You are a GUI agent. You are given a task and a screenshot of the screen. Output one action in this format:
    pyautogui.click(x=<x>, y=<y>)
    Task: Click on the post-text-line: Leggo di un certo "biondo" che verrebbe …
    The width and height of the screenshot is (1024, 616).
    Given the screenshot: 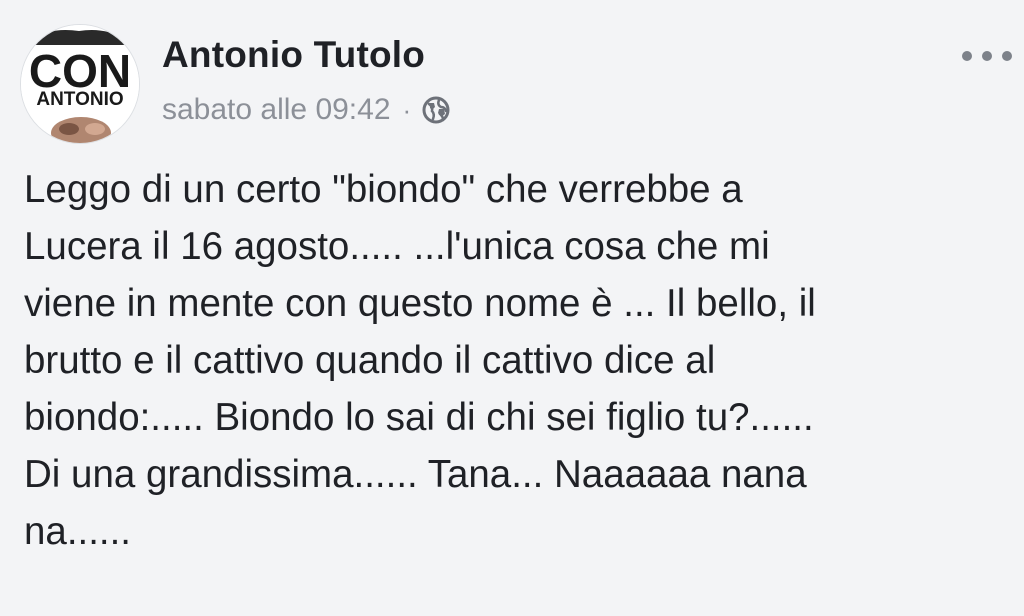 What is the action you would take?
    pyautogui.click(x=383, y=189)
    